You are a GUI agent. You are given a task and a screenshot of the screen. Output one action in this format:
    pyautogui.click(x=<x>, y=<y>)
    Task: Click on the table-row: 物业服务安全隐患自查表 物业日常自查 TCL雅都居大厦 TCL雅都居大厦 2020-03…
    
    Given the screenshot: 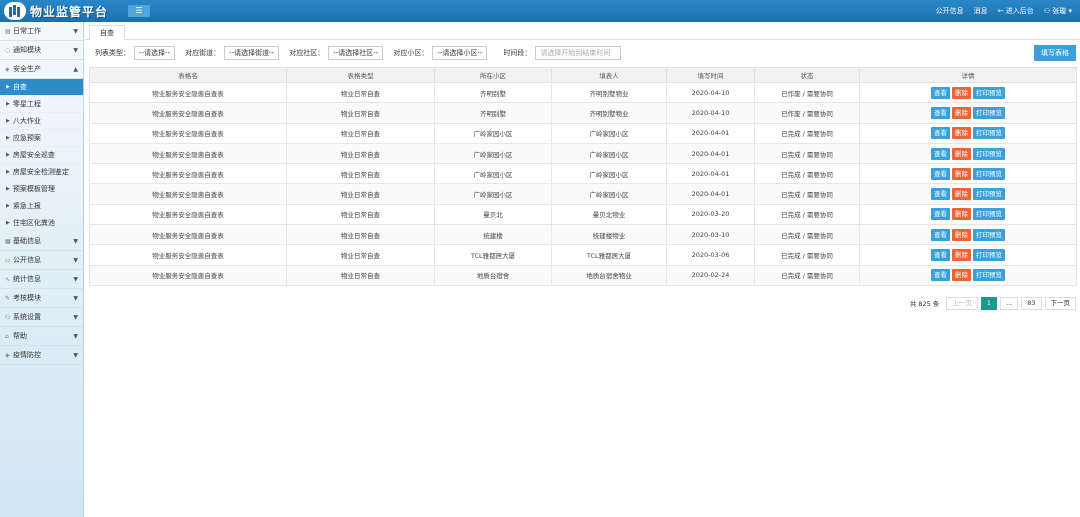 What is the action you would take?
    pyautogui.click(x=583, y=255)
    